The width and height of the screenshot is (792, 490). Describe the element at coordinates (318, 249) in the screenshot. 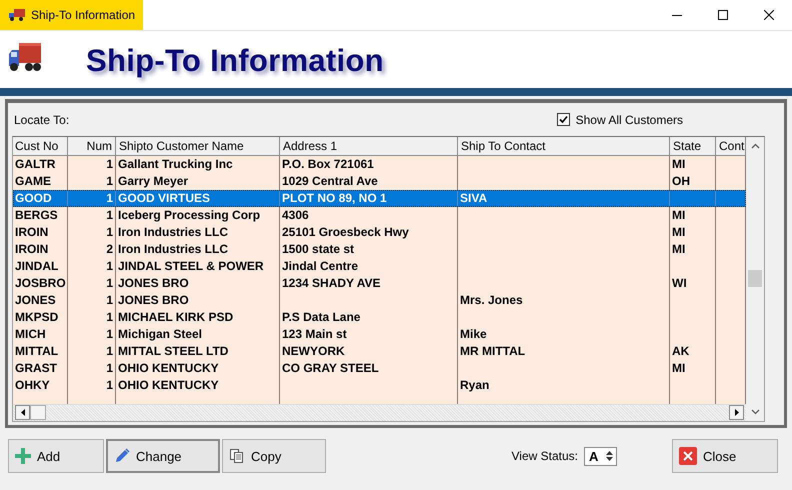

I see `table-cell: 1500 state st` at that location.